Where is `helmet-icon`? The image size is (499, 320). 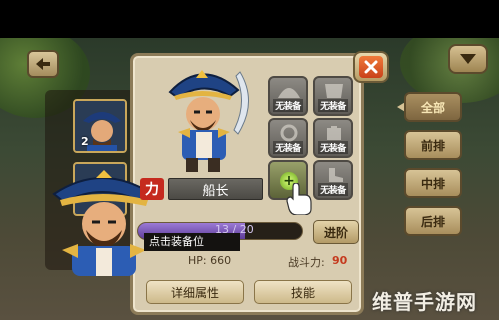
helmet-icon is located at coordinates (289, 93).